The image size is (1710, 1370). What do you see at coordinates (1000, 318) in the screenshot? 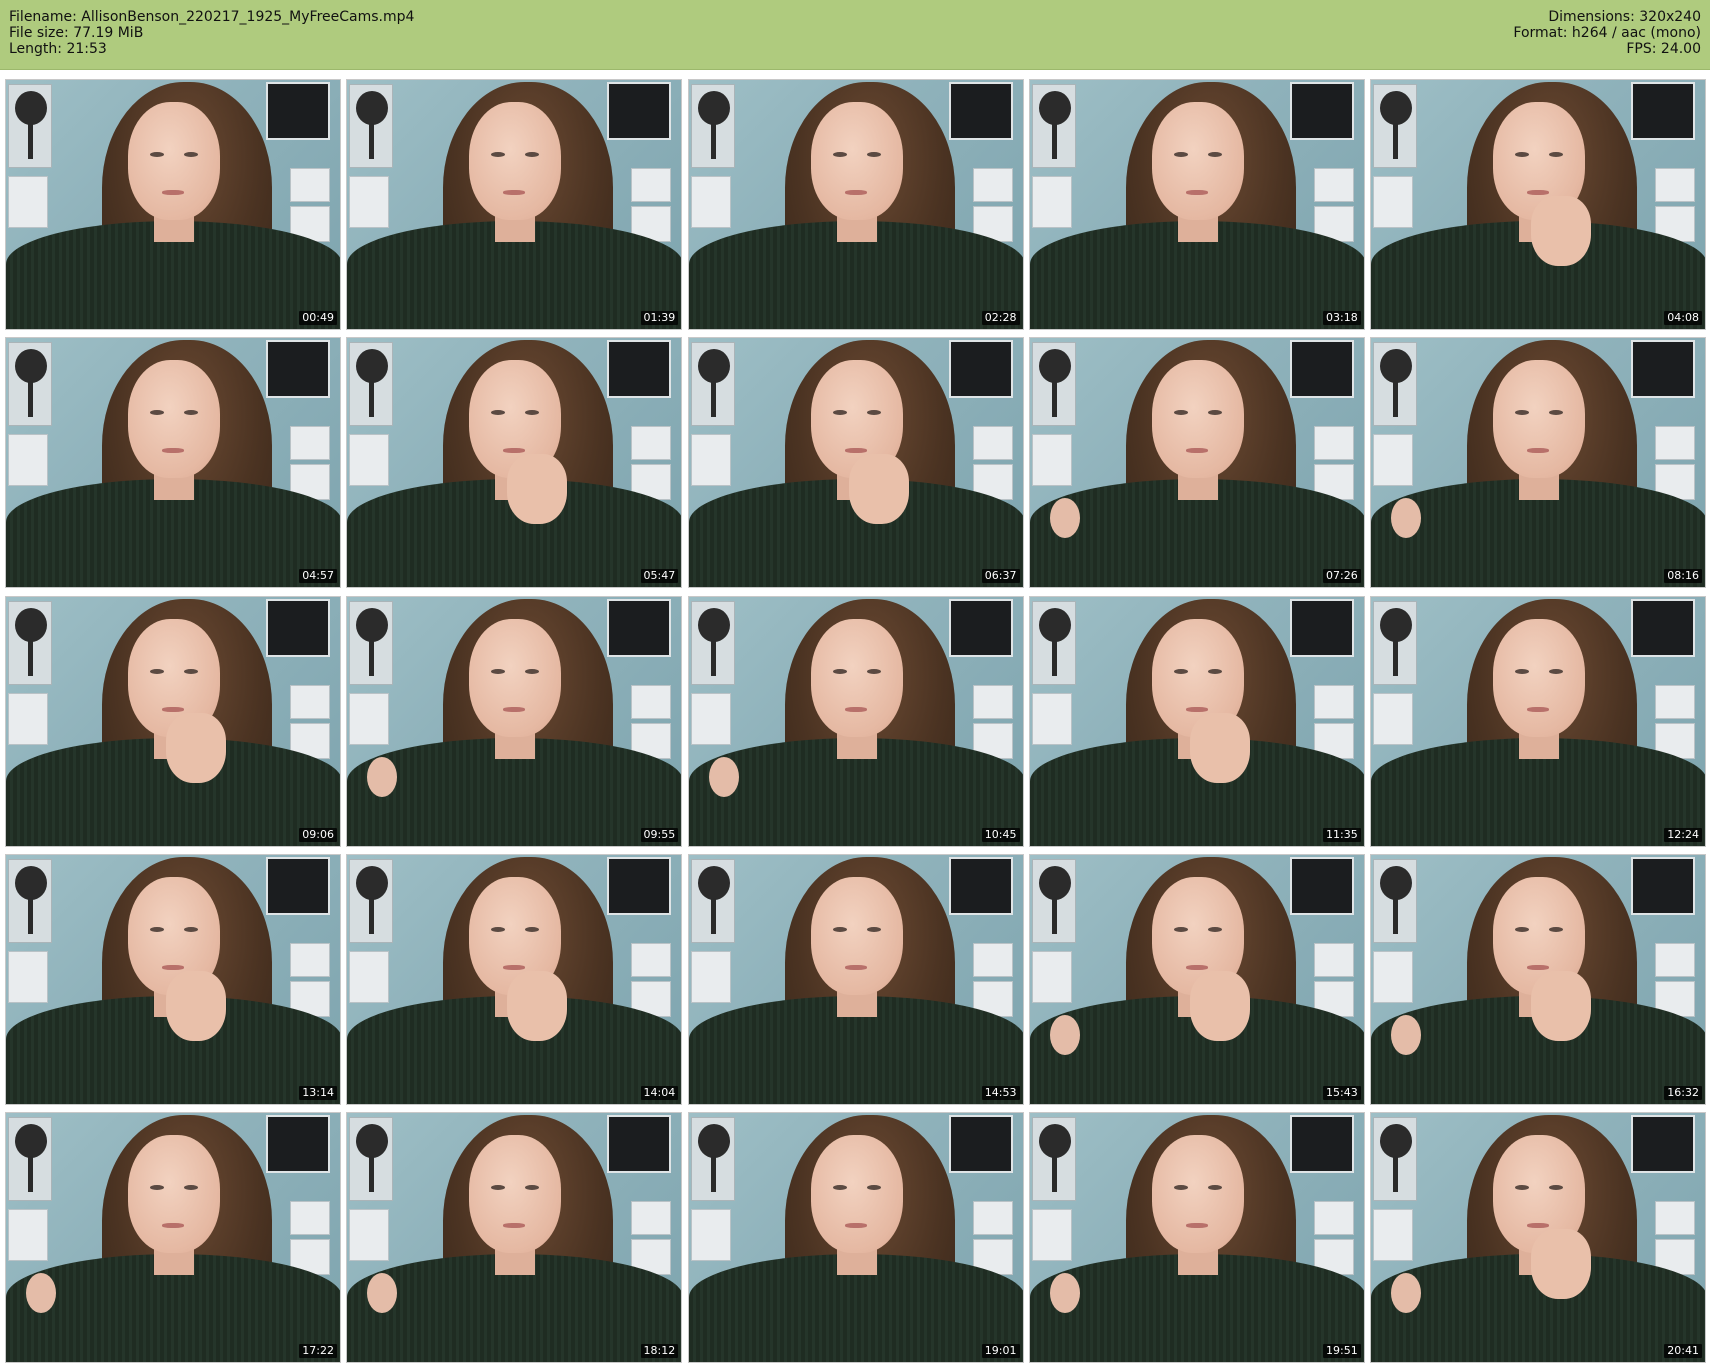
I see `timestamp-label: 02:28` at bounding box center [1000, 318].